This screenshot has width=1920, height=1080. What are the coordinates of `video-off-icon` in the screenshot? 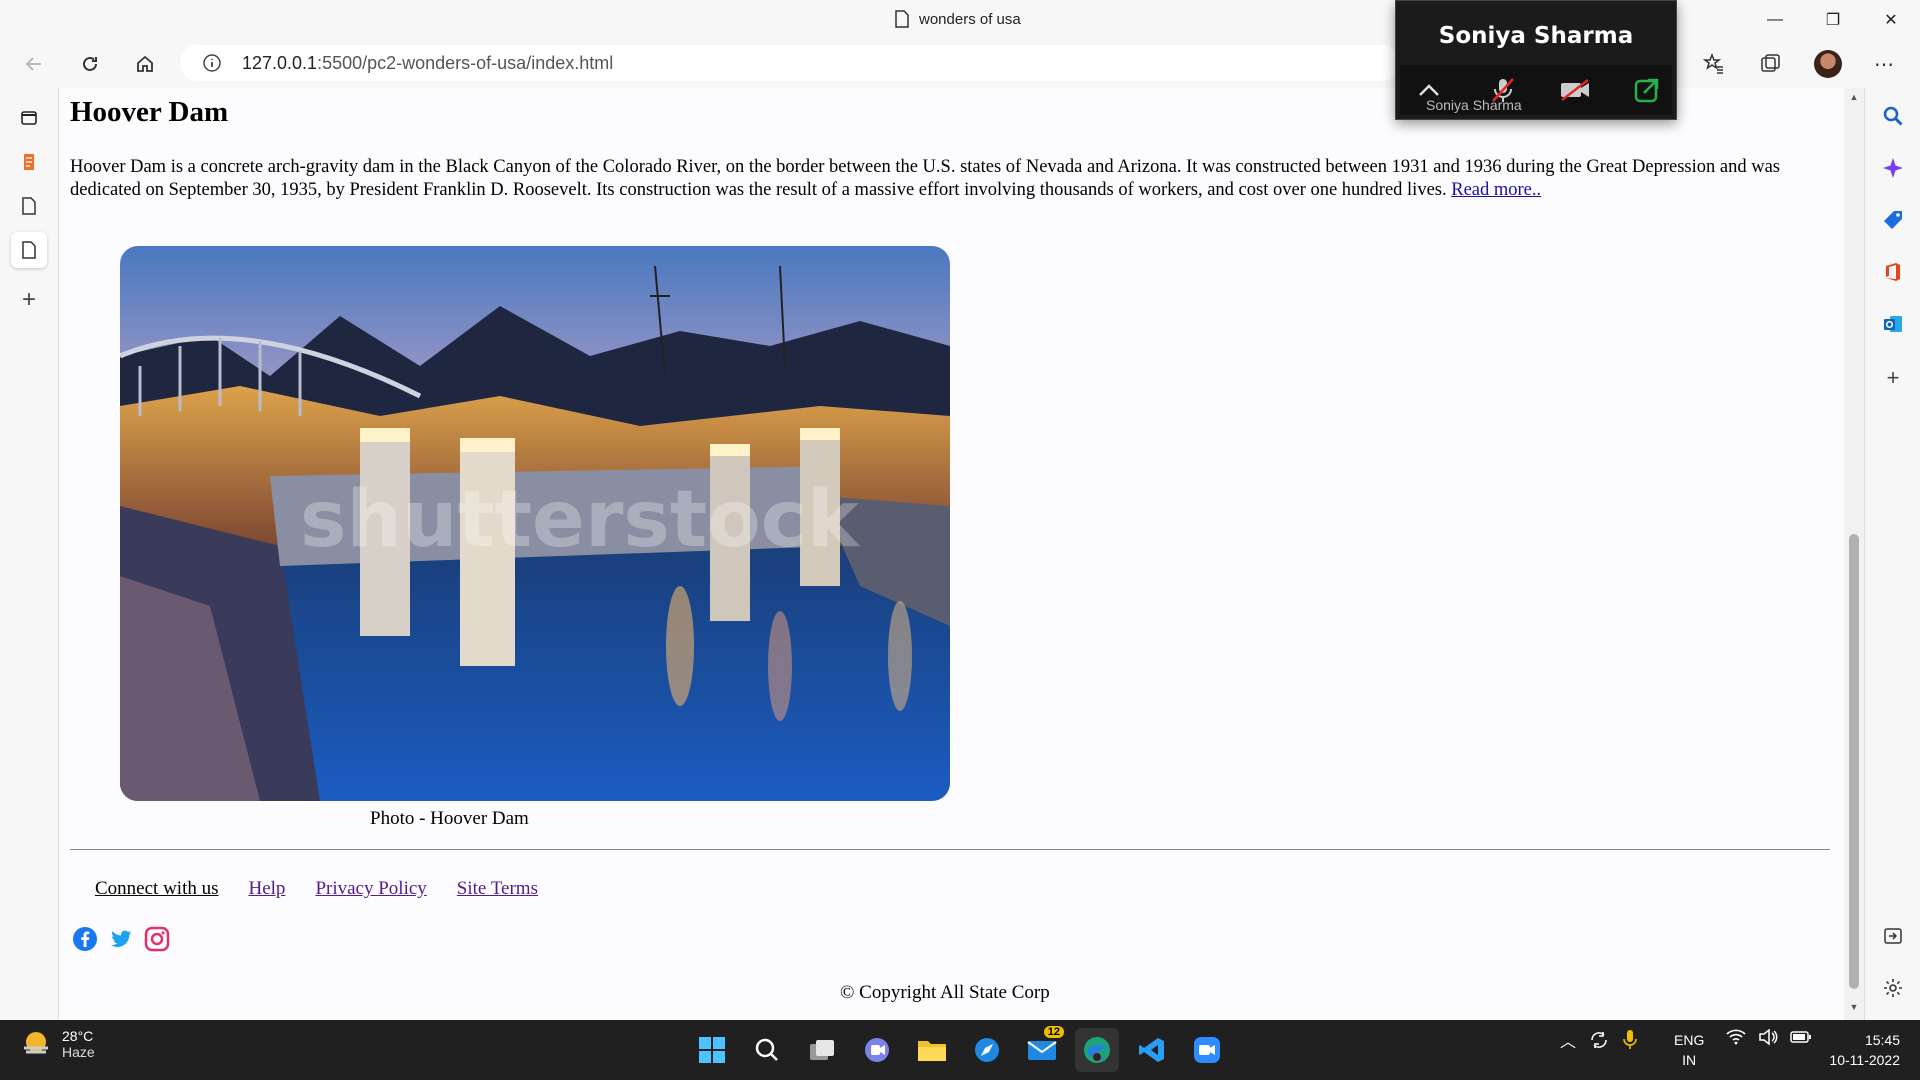 It's located at (1575, 90).